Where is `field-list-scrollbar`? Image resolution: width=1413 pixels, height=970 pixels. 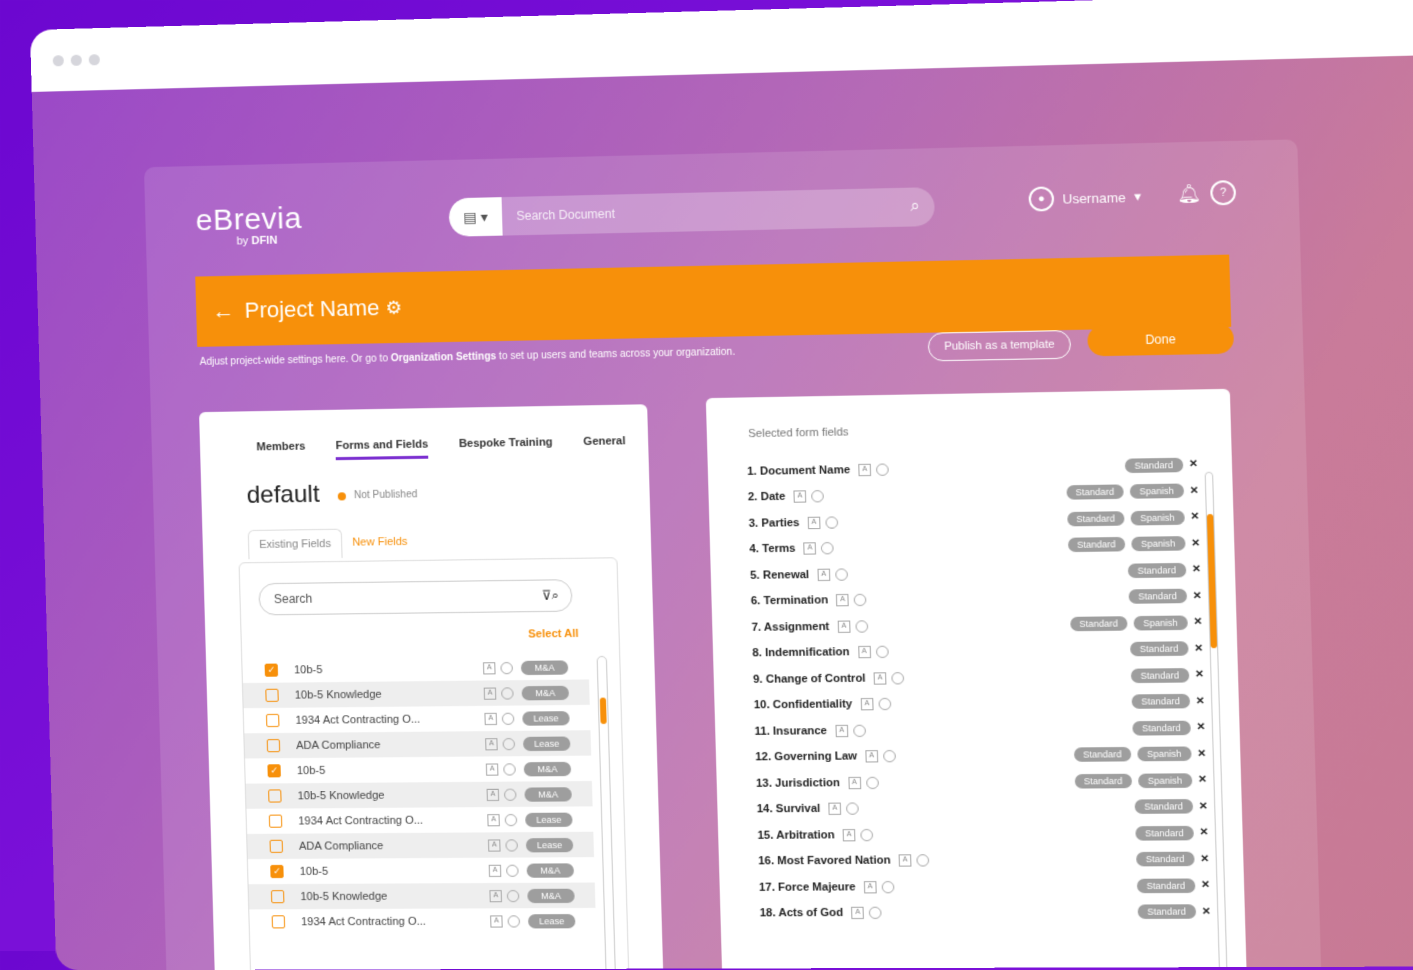
field-list-scrollbar is located at coordinates (606, 812).